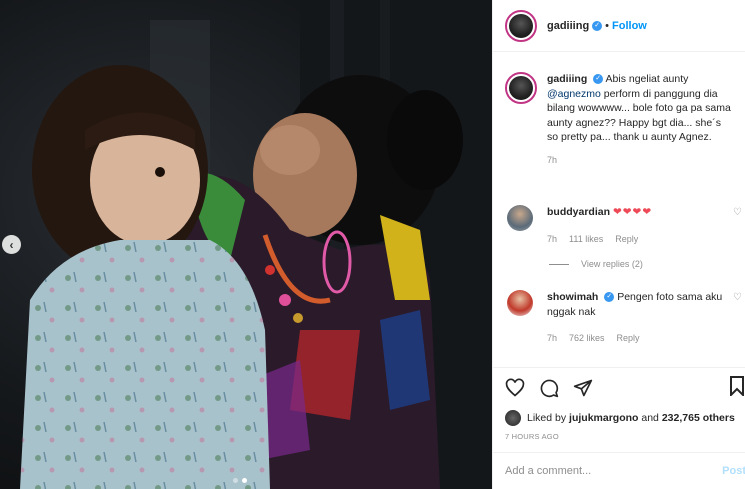 This screenshot has height=489, width=745. I want to click on carousel-dot-active, so click(244, 480).